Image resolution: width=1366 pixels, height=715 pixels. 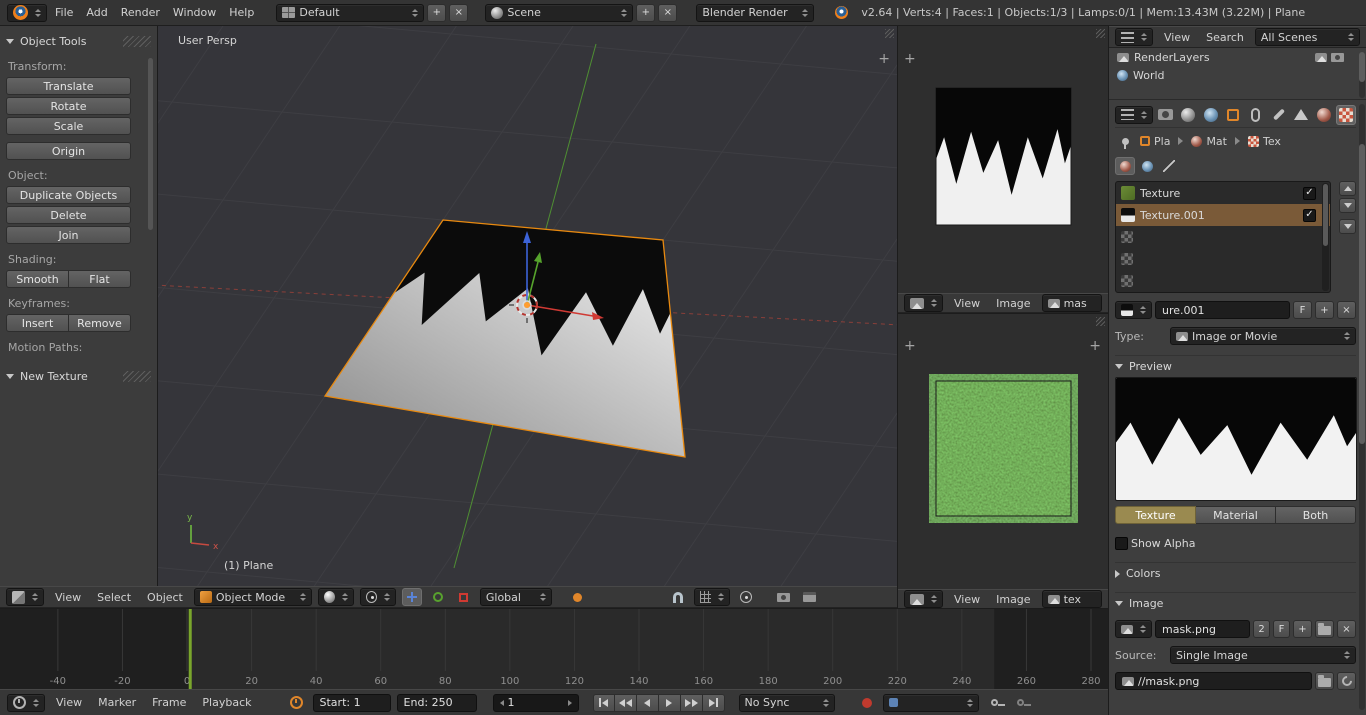 I want to click on menu-marker: Marker, so click(x=117, y=702).